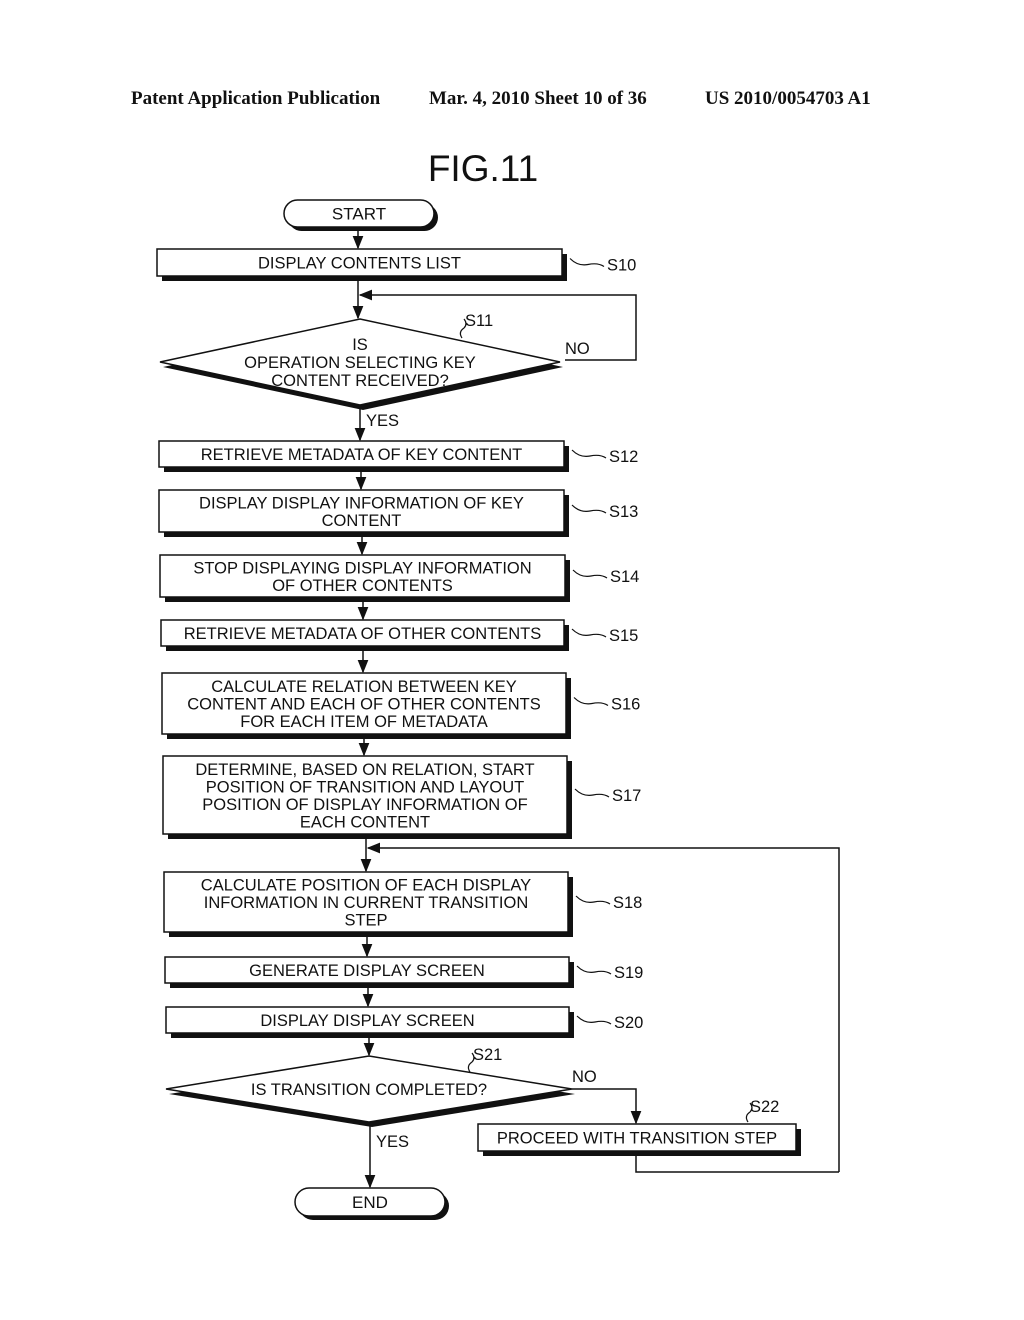 The width and height of the screenshot is (1024, 1320). I want to click on step-label: S12, so click(623, 457).